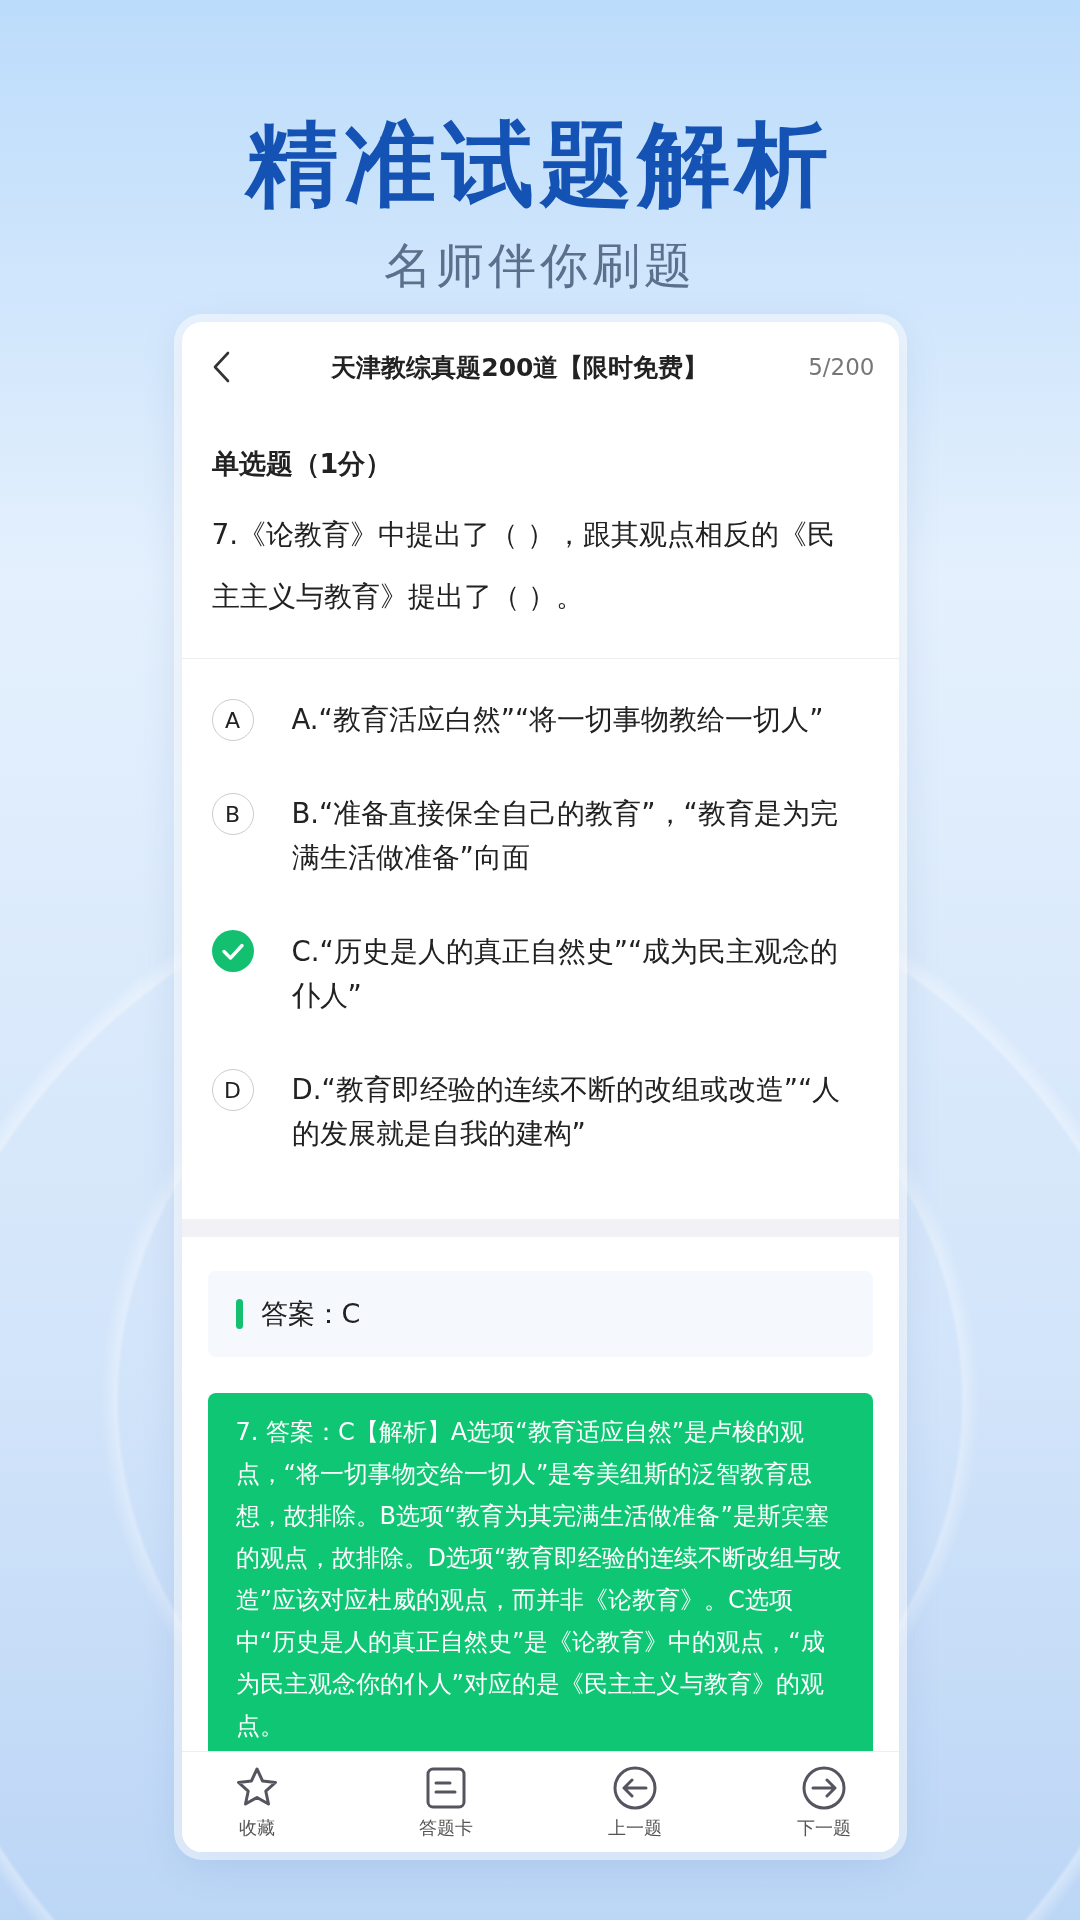 This screenshot has height=1920, width=1080. I want to click on explanation-text: 7. 答案：C【解析】A选项“教育适应自然”是卢梭的观点，“将一切事物交给一切人”是夸美纽斯的泛智教育思想，故排除。B选项“教育为其完满生活做准备”是斯宾塞的观点，故排除。D选项“教育即经验的连续不断改组与改造”应该对应杜威的观点，而并非《论教育》。C选项中“历史是人的真正自然史”是《论教育》中的观点，“成为民主观念你的仆人”对应的是《民主主义与教育》的观点。, so click(539, 1579).